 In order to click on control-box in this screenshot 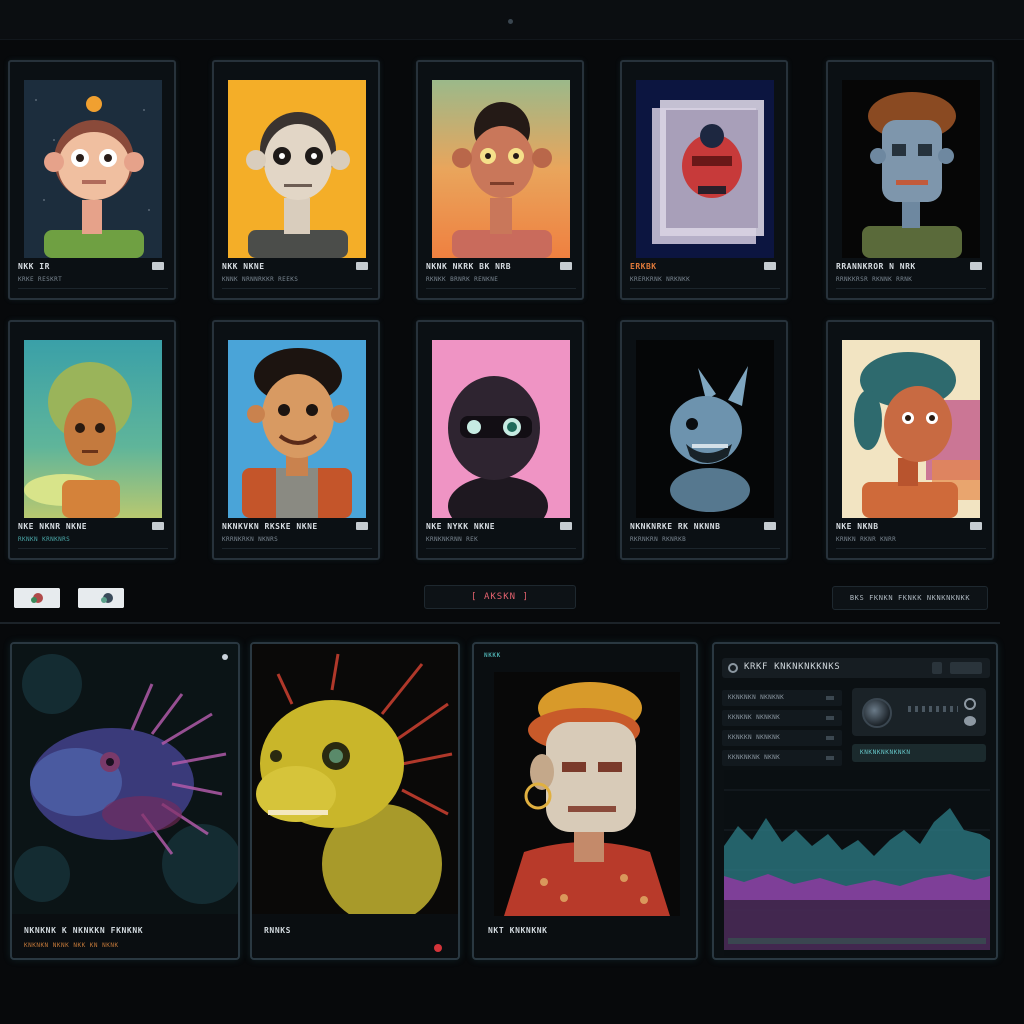, I will do `click(919, 712)`.